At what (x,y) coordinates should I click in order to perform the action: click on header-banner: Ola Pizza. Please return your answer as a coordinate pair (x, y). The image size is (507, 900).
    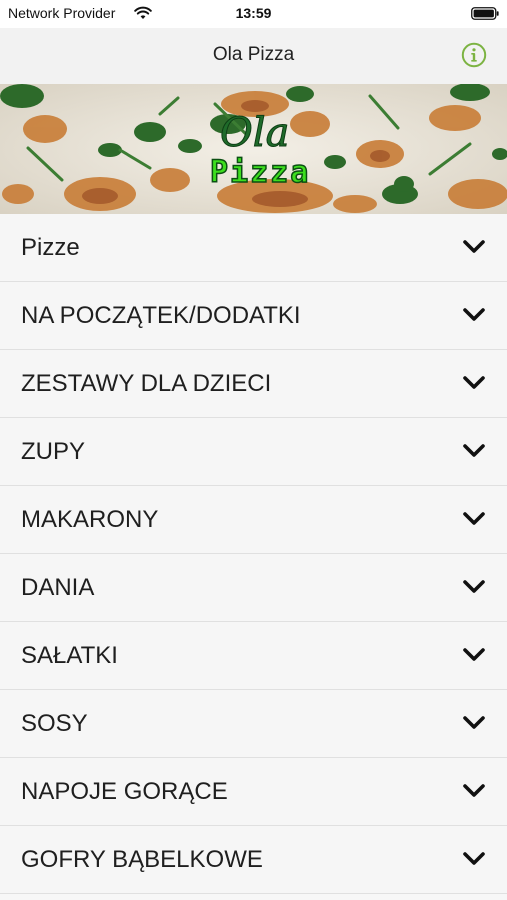
    Looking at the image, I should click on (253, 149).